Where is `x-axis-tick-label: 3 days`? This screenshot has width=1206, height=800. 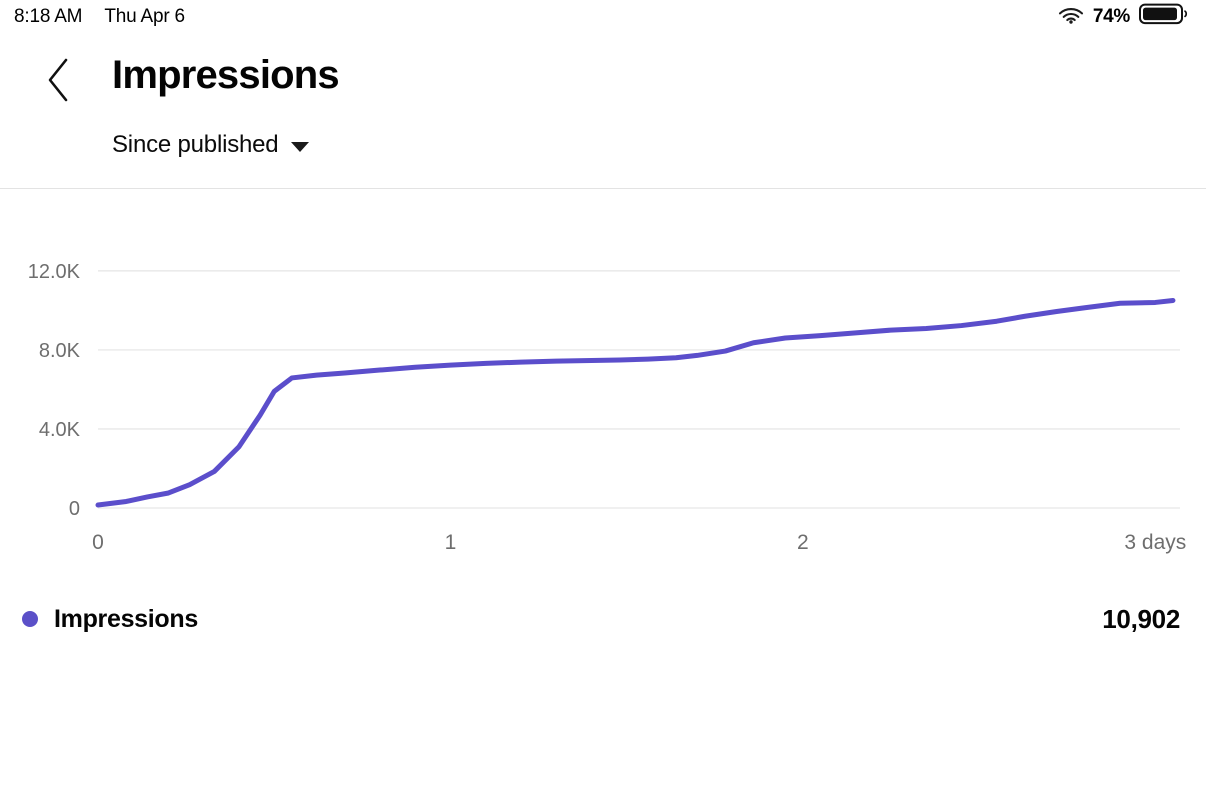
x-axis-tick-label: 3 days is located at coordinates (1155, 542).